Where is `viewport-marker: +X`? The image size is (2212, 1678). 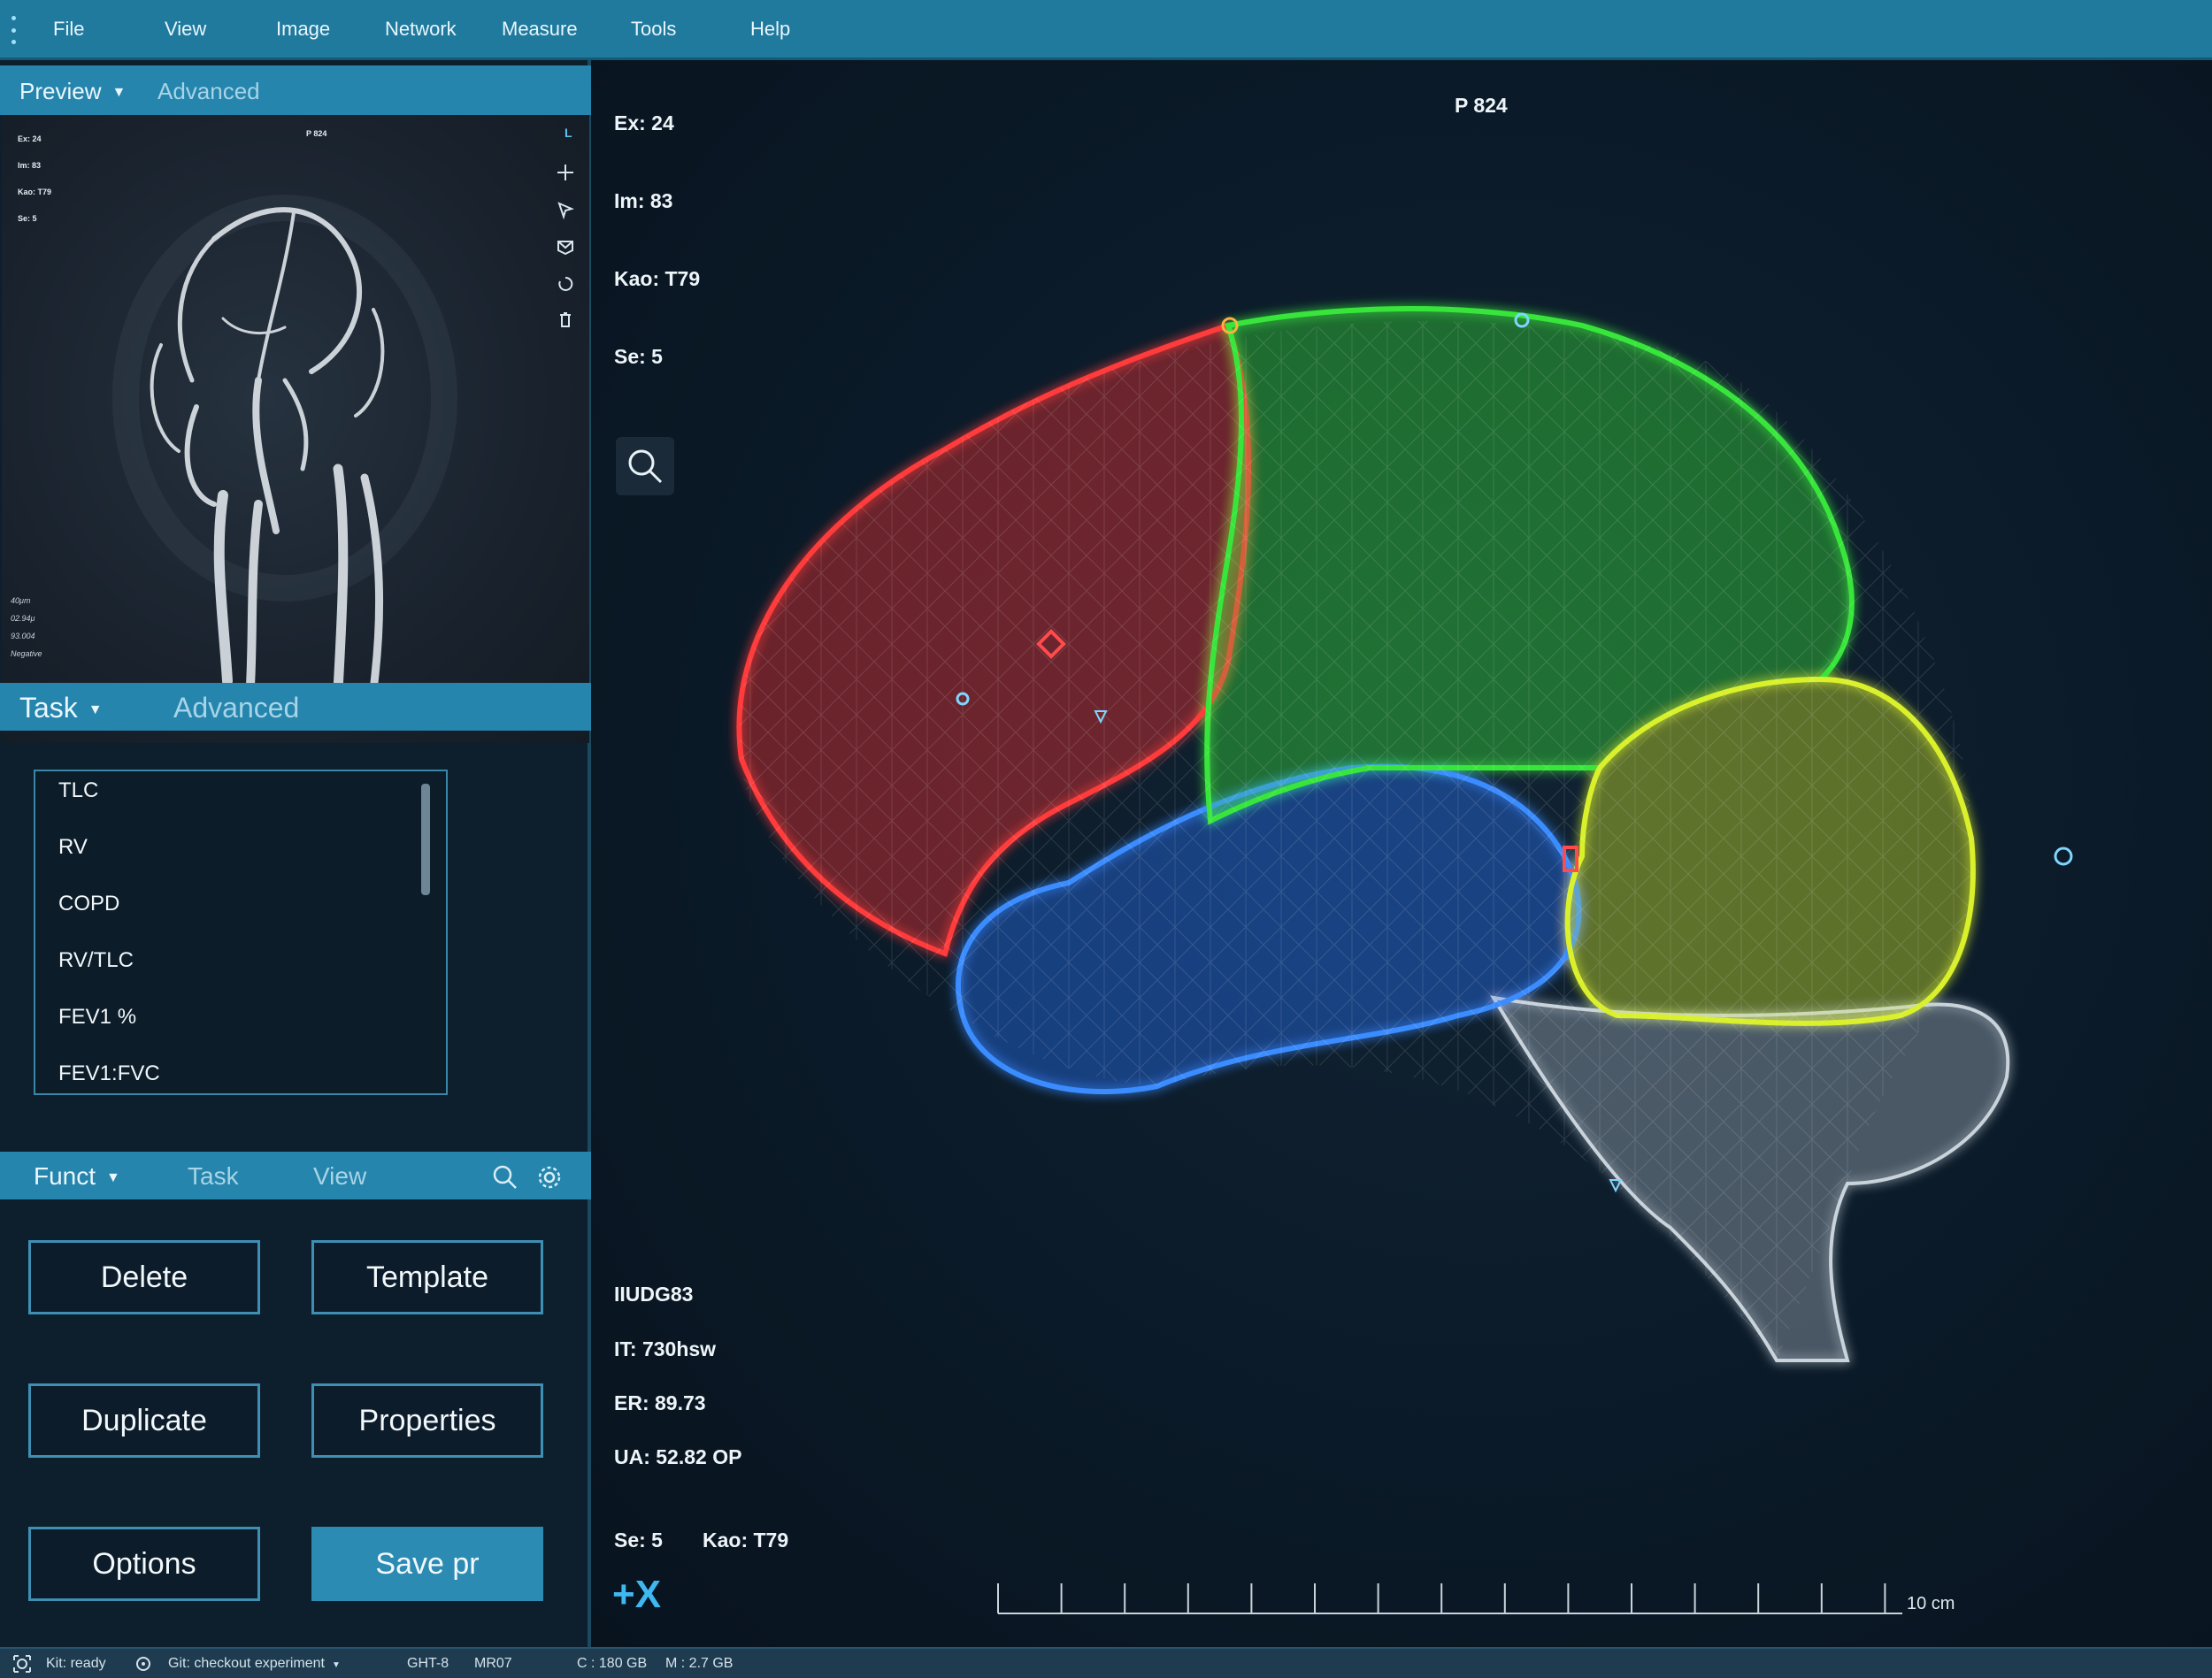 viewport-marker: +X is located at coordinates (637, 1594).